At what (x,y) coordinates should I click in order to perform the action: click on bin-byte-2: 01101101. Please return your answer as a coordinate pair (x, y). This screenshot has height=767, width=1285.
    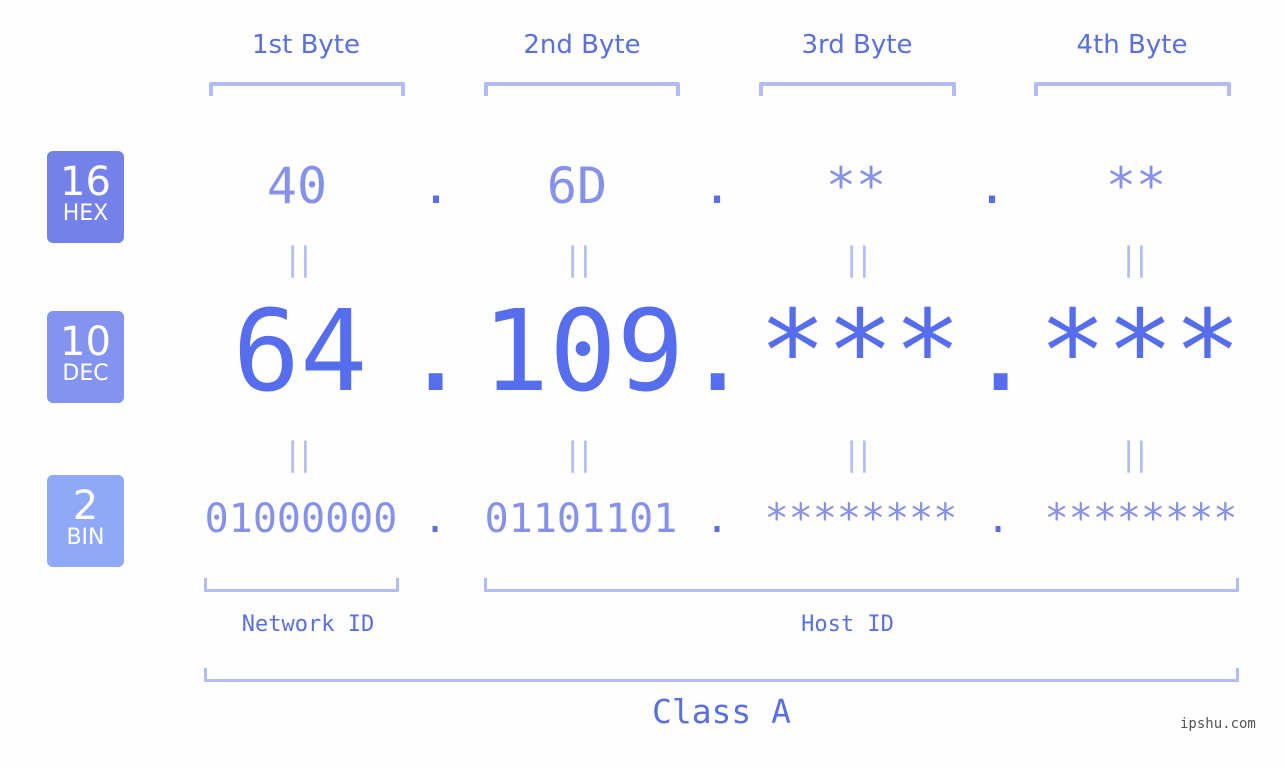
    Looking at the image, I should click on (581, 519).